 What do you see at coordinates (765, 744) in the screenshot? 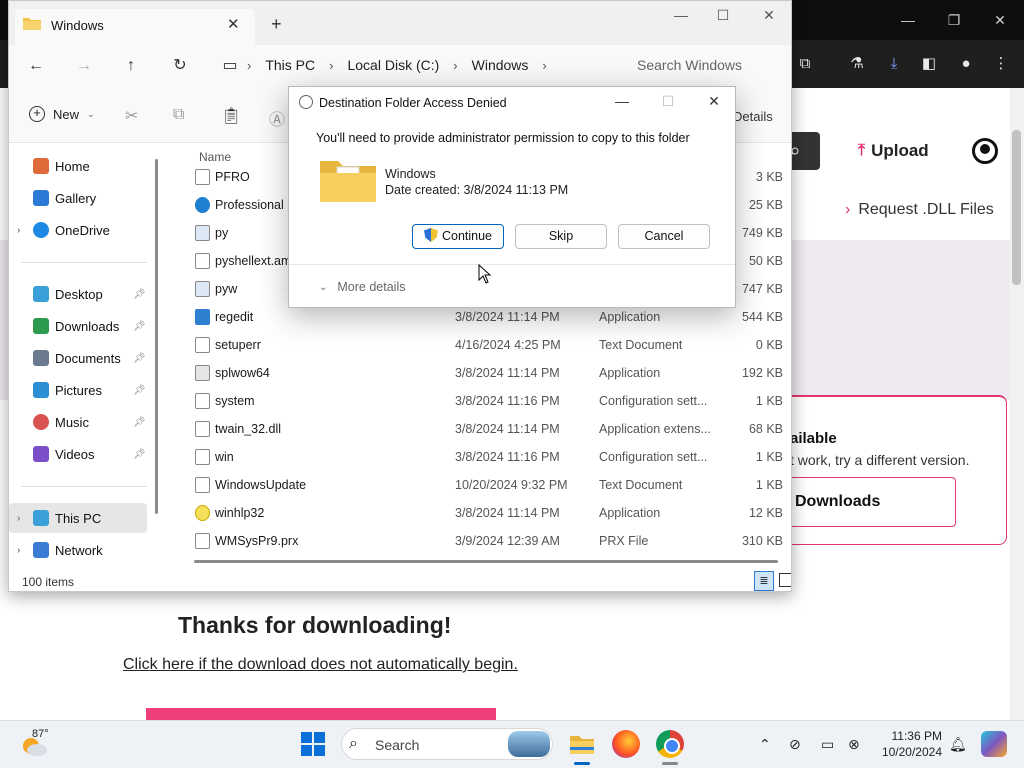
I see `chevron-up-icon: ⌃` at bounding box center [765, 744].